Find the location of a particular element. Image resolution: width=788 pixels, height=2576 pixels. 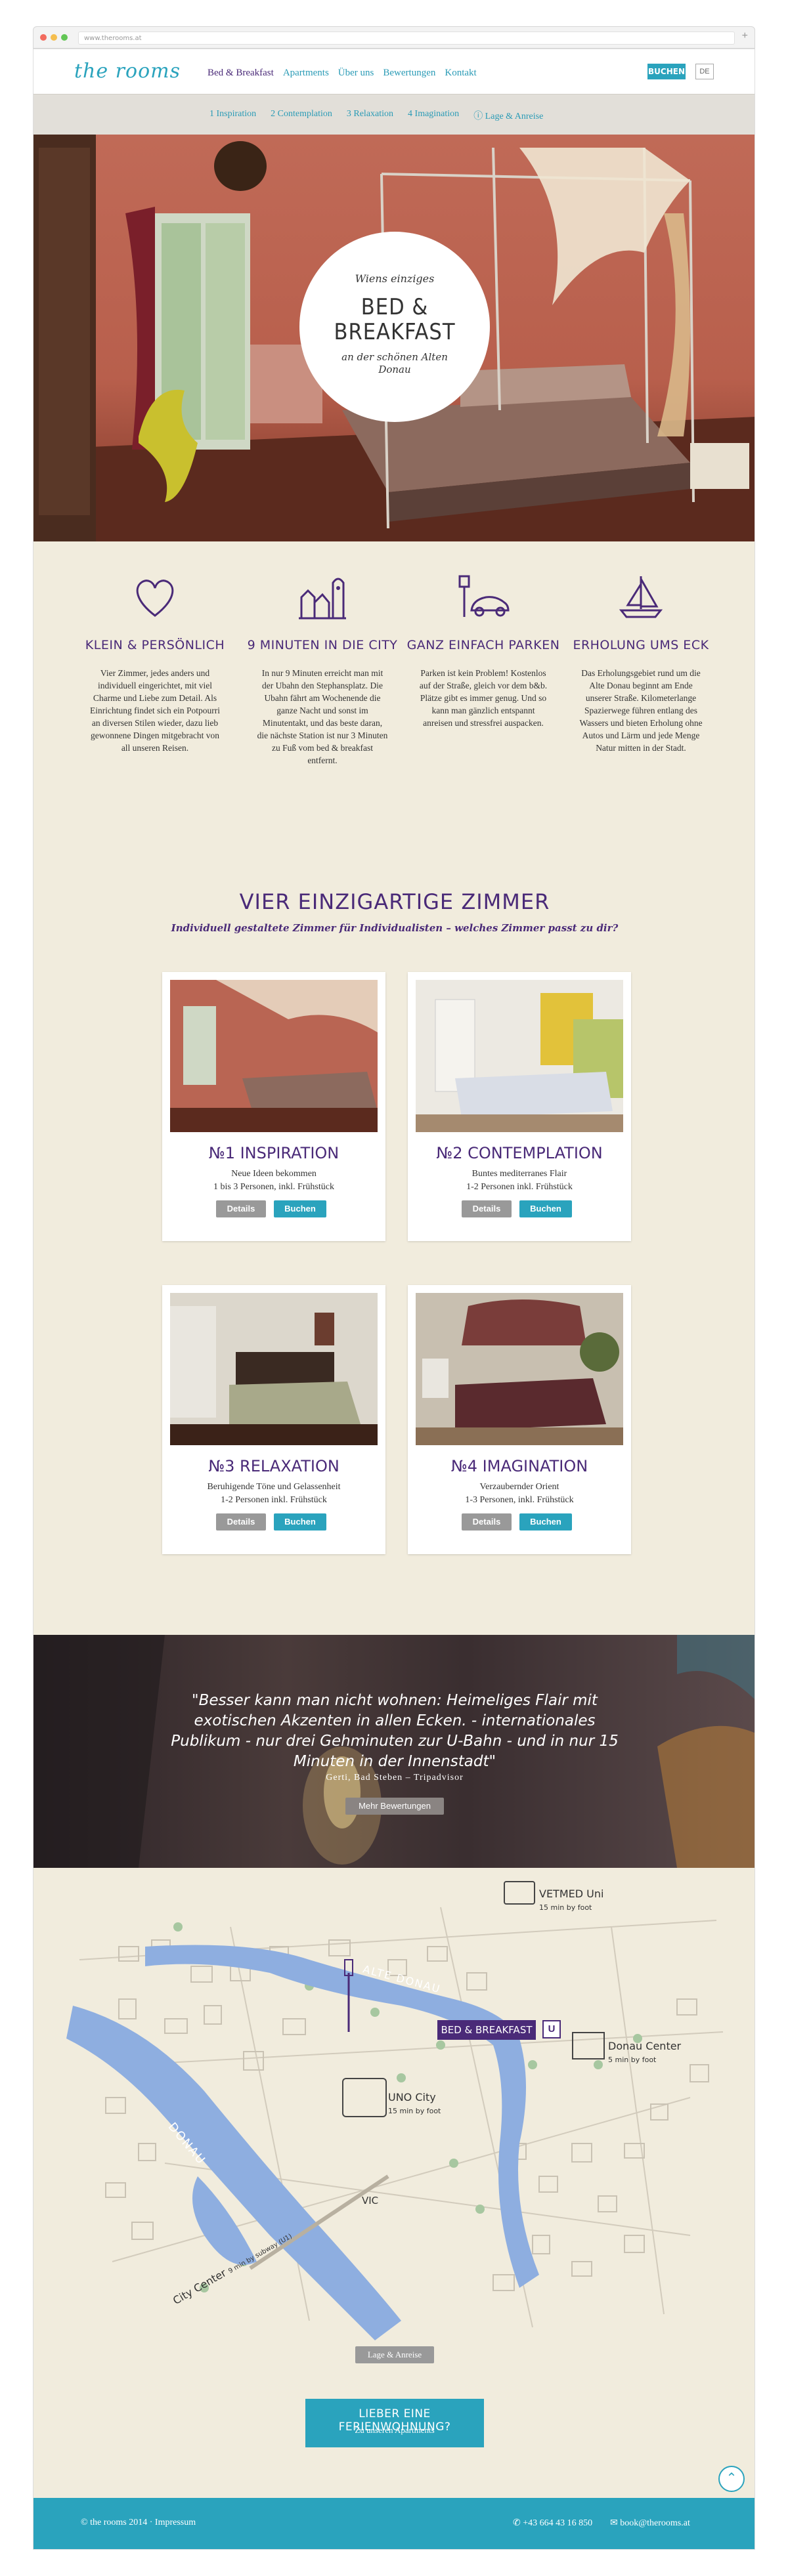

browser-window-bar: www.therooms.at + is located at coordinates (394, 37).